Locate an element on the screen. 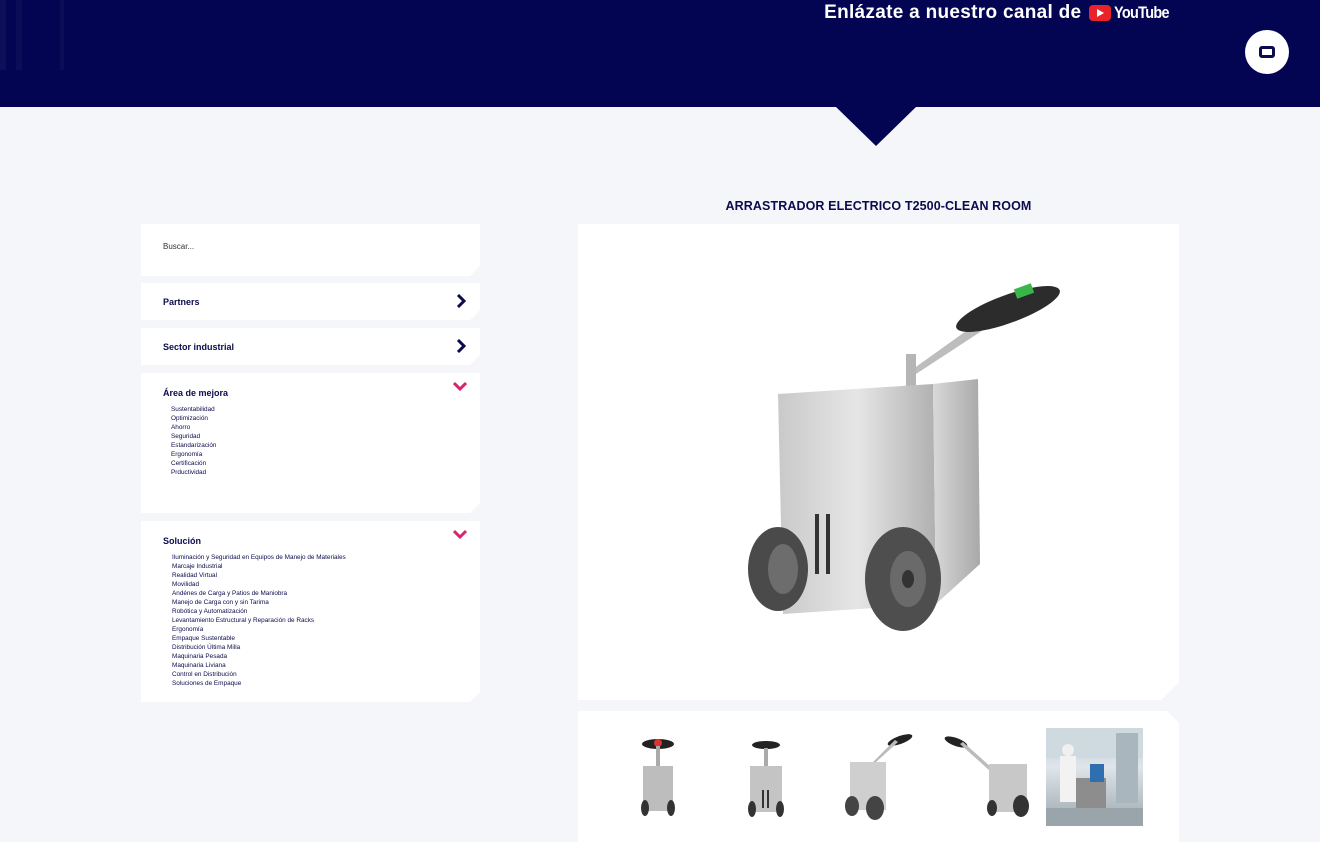 This screenshot has width=1320, height=842. search-input is located at coordinates (303, 246).